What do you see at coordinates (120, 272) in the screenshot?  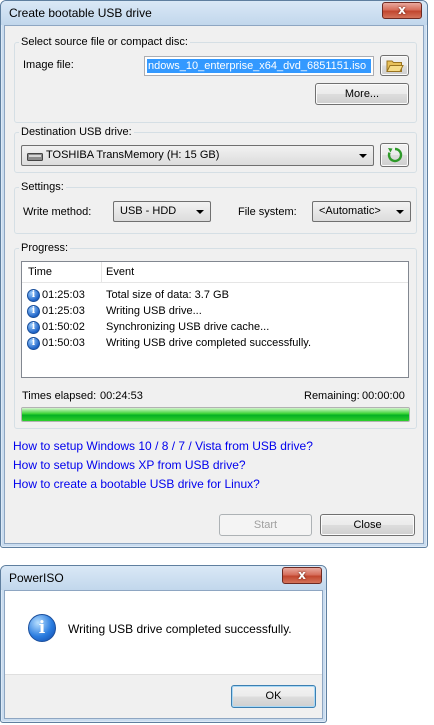 I see `column-header-event: Event` at bounding box center [120, 272].